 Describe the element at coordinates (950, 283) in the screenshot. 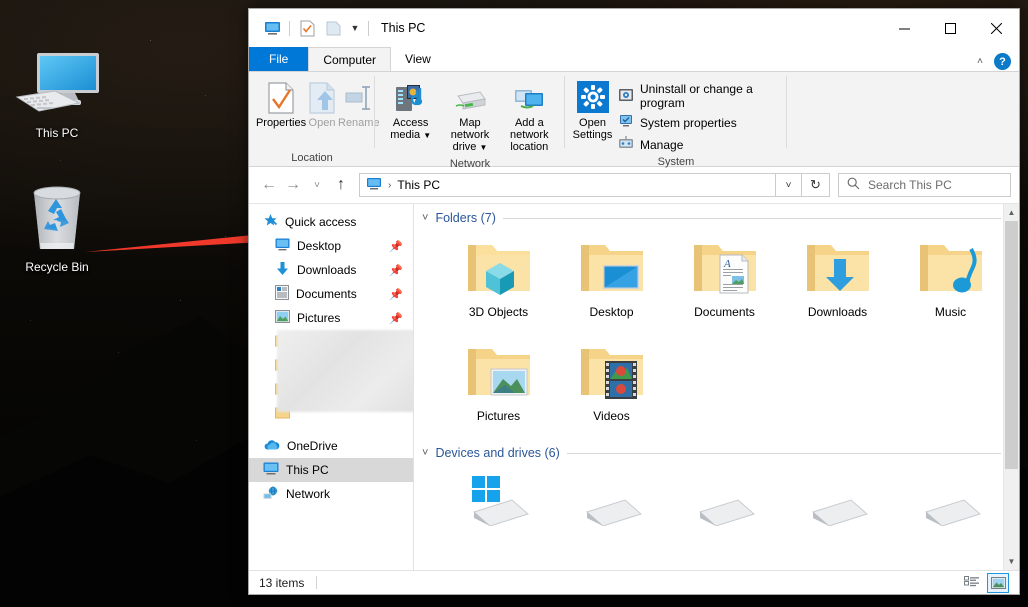

I see `item-music: Music` at that location.